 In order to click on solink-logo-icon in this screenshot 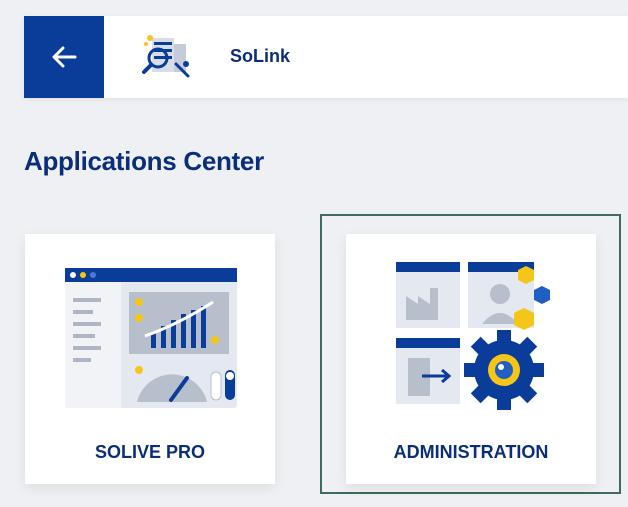, I will do `click(166, 57)`.